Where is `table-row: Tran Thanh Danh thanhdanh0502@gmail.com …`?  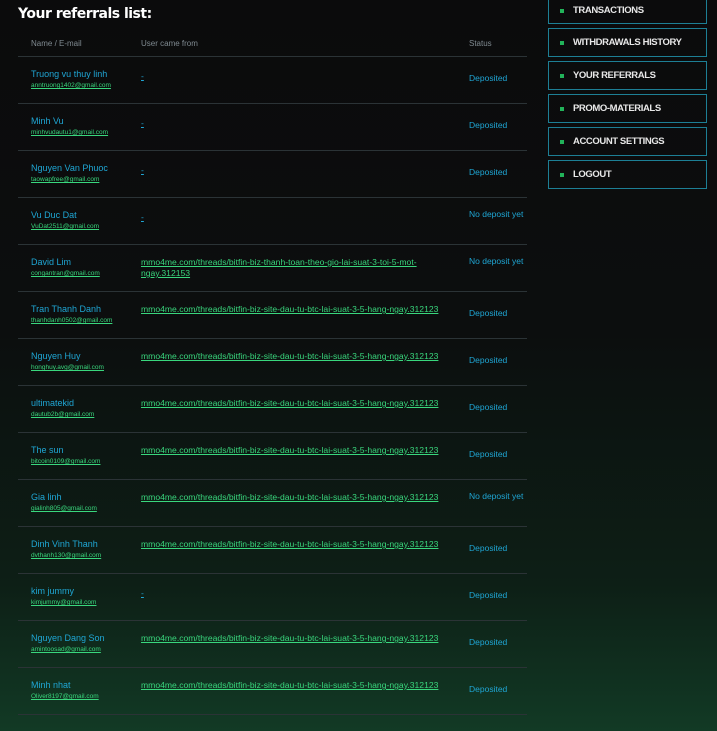
table-row: Tran Thanh Danh thanhdanh0502@gmail.com … is located at coordinates (272, 315).